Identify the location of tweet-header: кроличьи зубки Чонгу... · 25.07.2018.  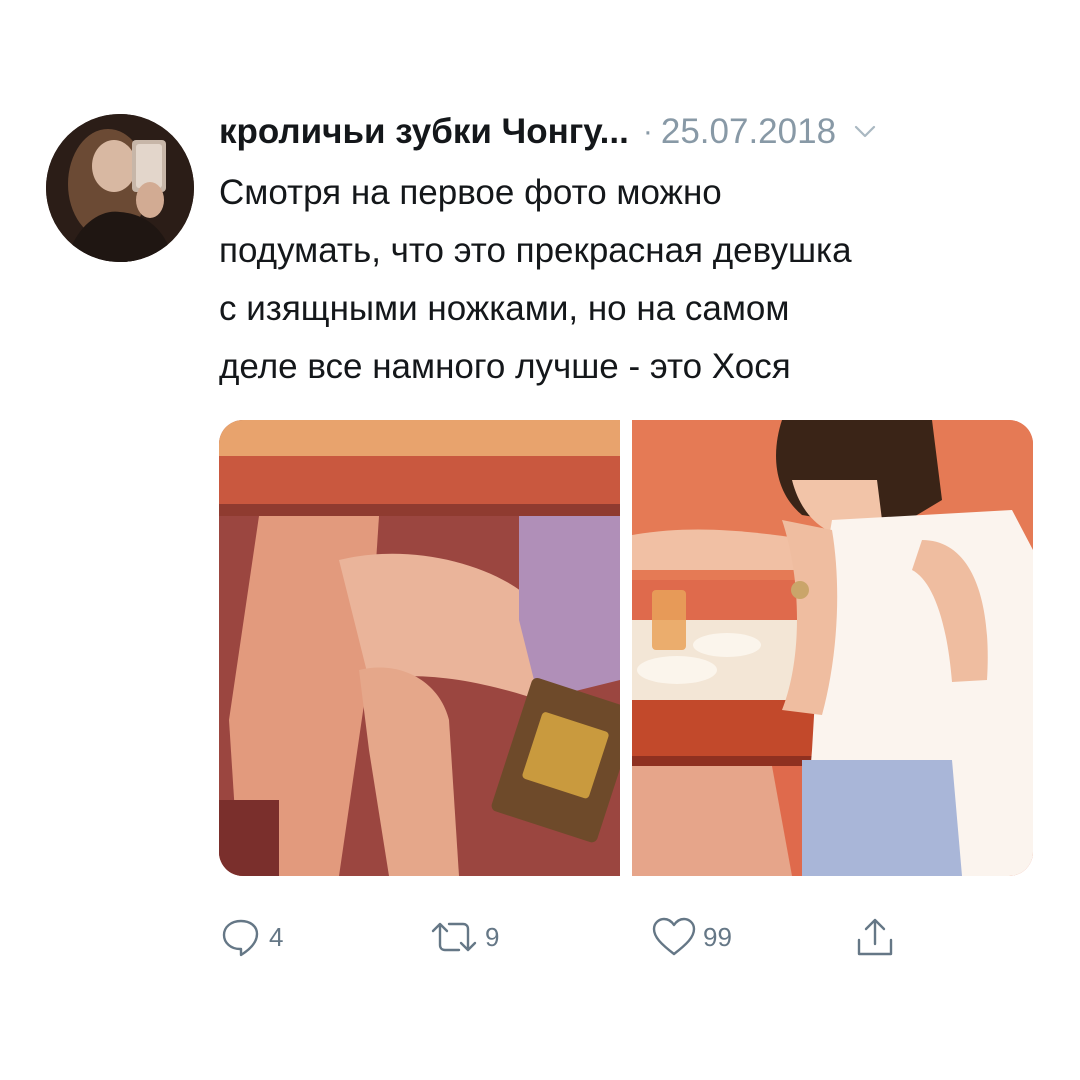
(547, 132).